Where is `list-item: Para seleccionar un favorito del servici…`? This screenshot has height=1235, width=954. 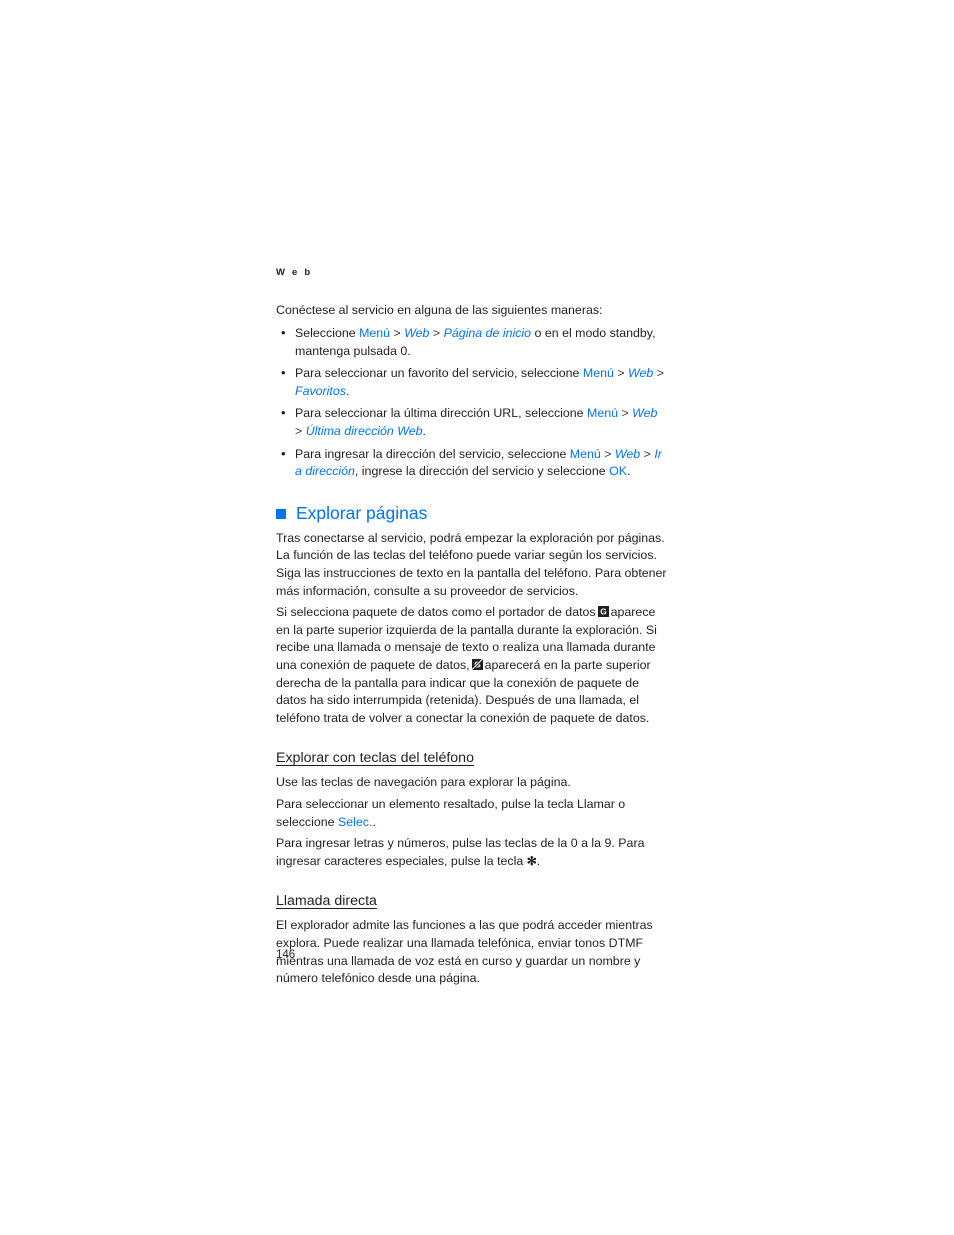
list-item: Para seleccionar un favorito del servici… is located at coordinates (472, 382).